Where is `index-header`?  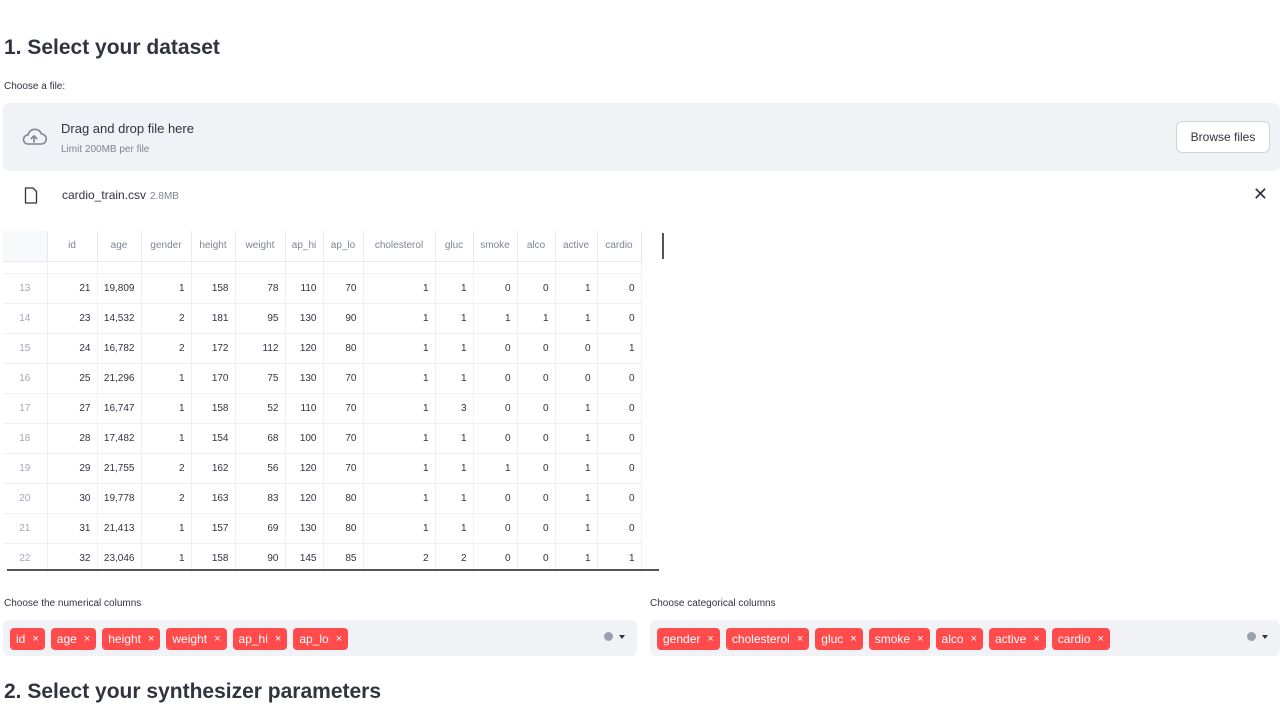 index-header is located at coordinates (25, 246).